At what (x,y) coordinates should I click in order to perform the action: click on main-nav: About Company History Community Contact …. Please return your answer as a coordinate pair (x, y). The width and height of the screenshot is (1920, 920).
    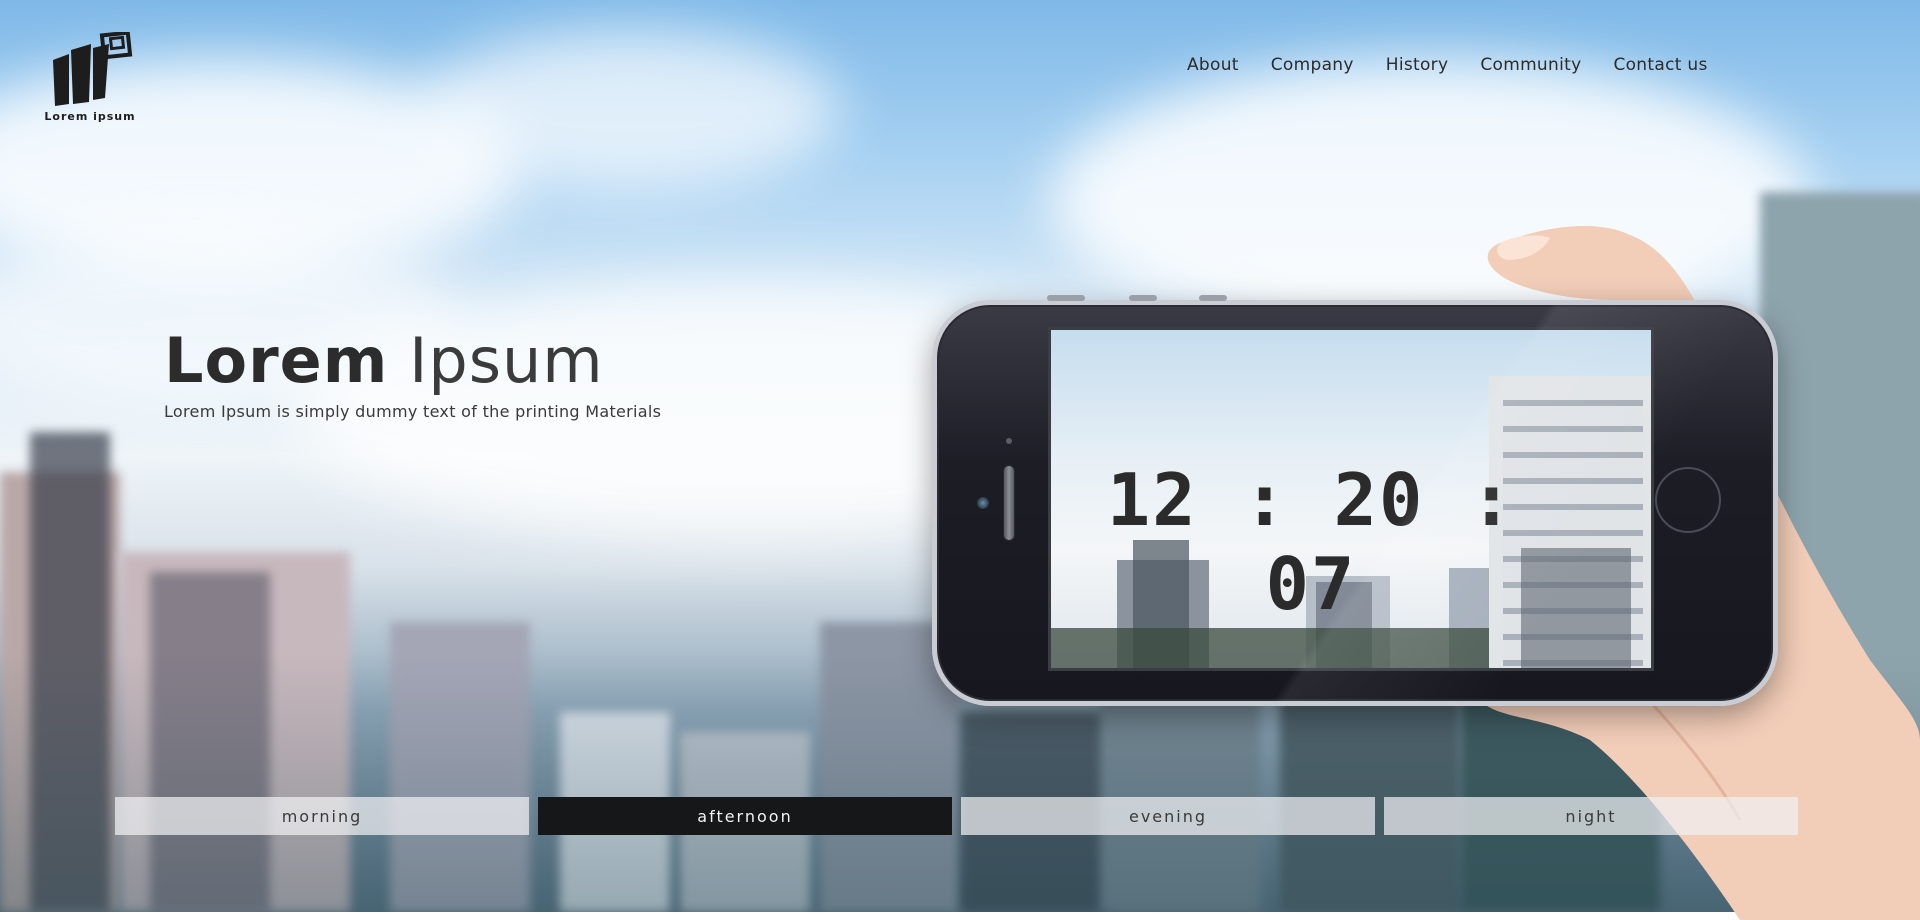
    Looking at the image, I should click on (1447, 65).